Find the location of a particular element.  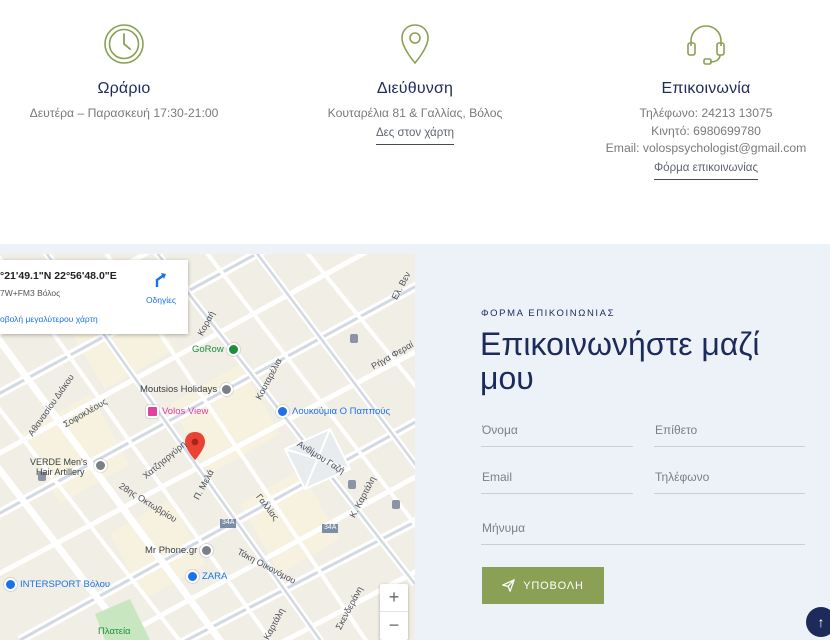

zoom-in-button: + is located at coordinates (394, 598).